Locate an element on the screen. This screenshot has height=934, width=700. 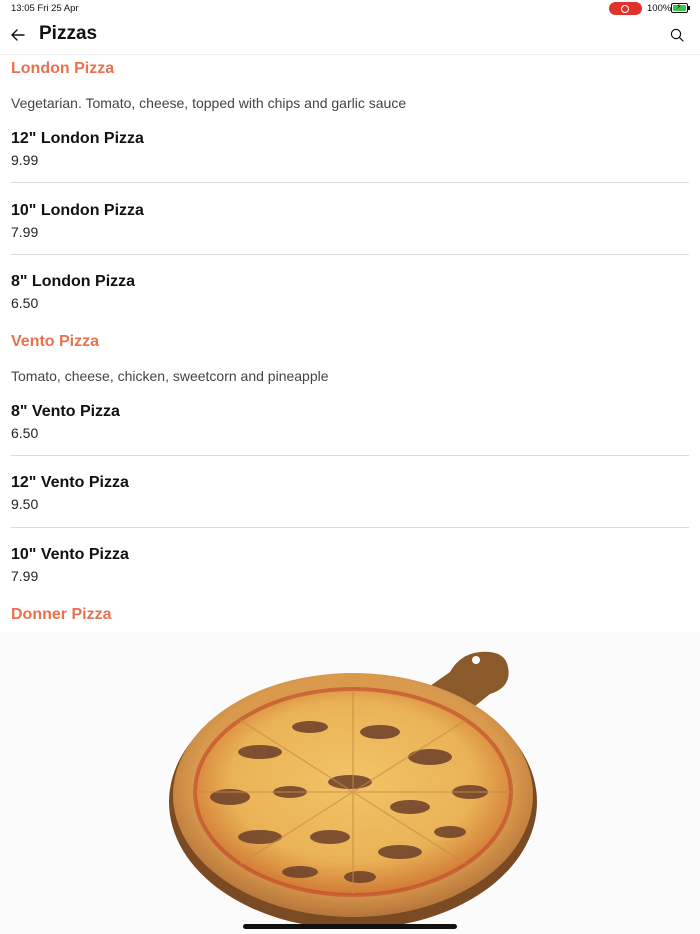
nav-bar: Pizzas is located at coordinates (350, 36).